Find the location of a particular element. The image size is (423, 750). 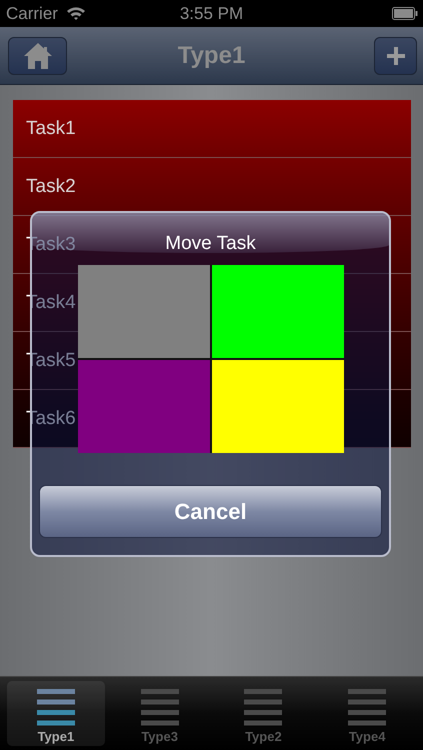

tab: Type4 is located at coordinates (367, 713).